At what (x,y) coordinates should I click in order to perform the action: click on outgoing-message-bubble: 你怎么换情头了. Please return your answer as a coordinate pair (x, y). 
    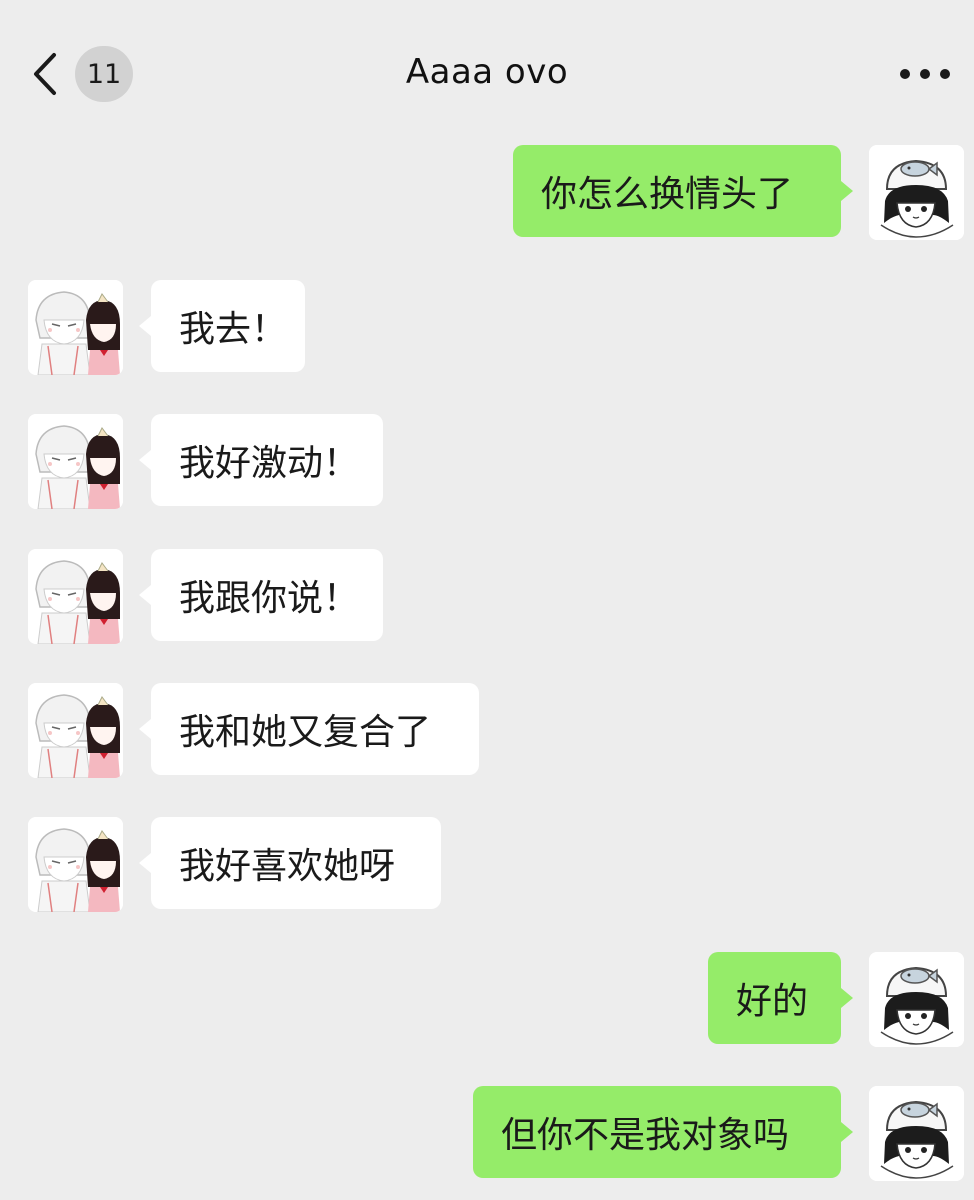
    Looking at the image, I should click on (683, 191).